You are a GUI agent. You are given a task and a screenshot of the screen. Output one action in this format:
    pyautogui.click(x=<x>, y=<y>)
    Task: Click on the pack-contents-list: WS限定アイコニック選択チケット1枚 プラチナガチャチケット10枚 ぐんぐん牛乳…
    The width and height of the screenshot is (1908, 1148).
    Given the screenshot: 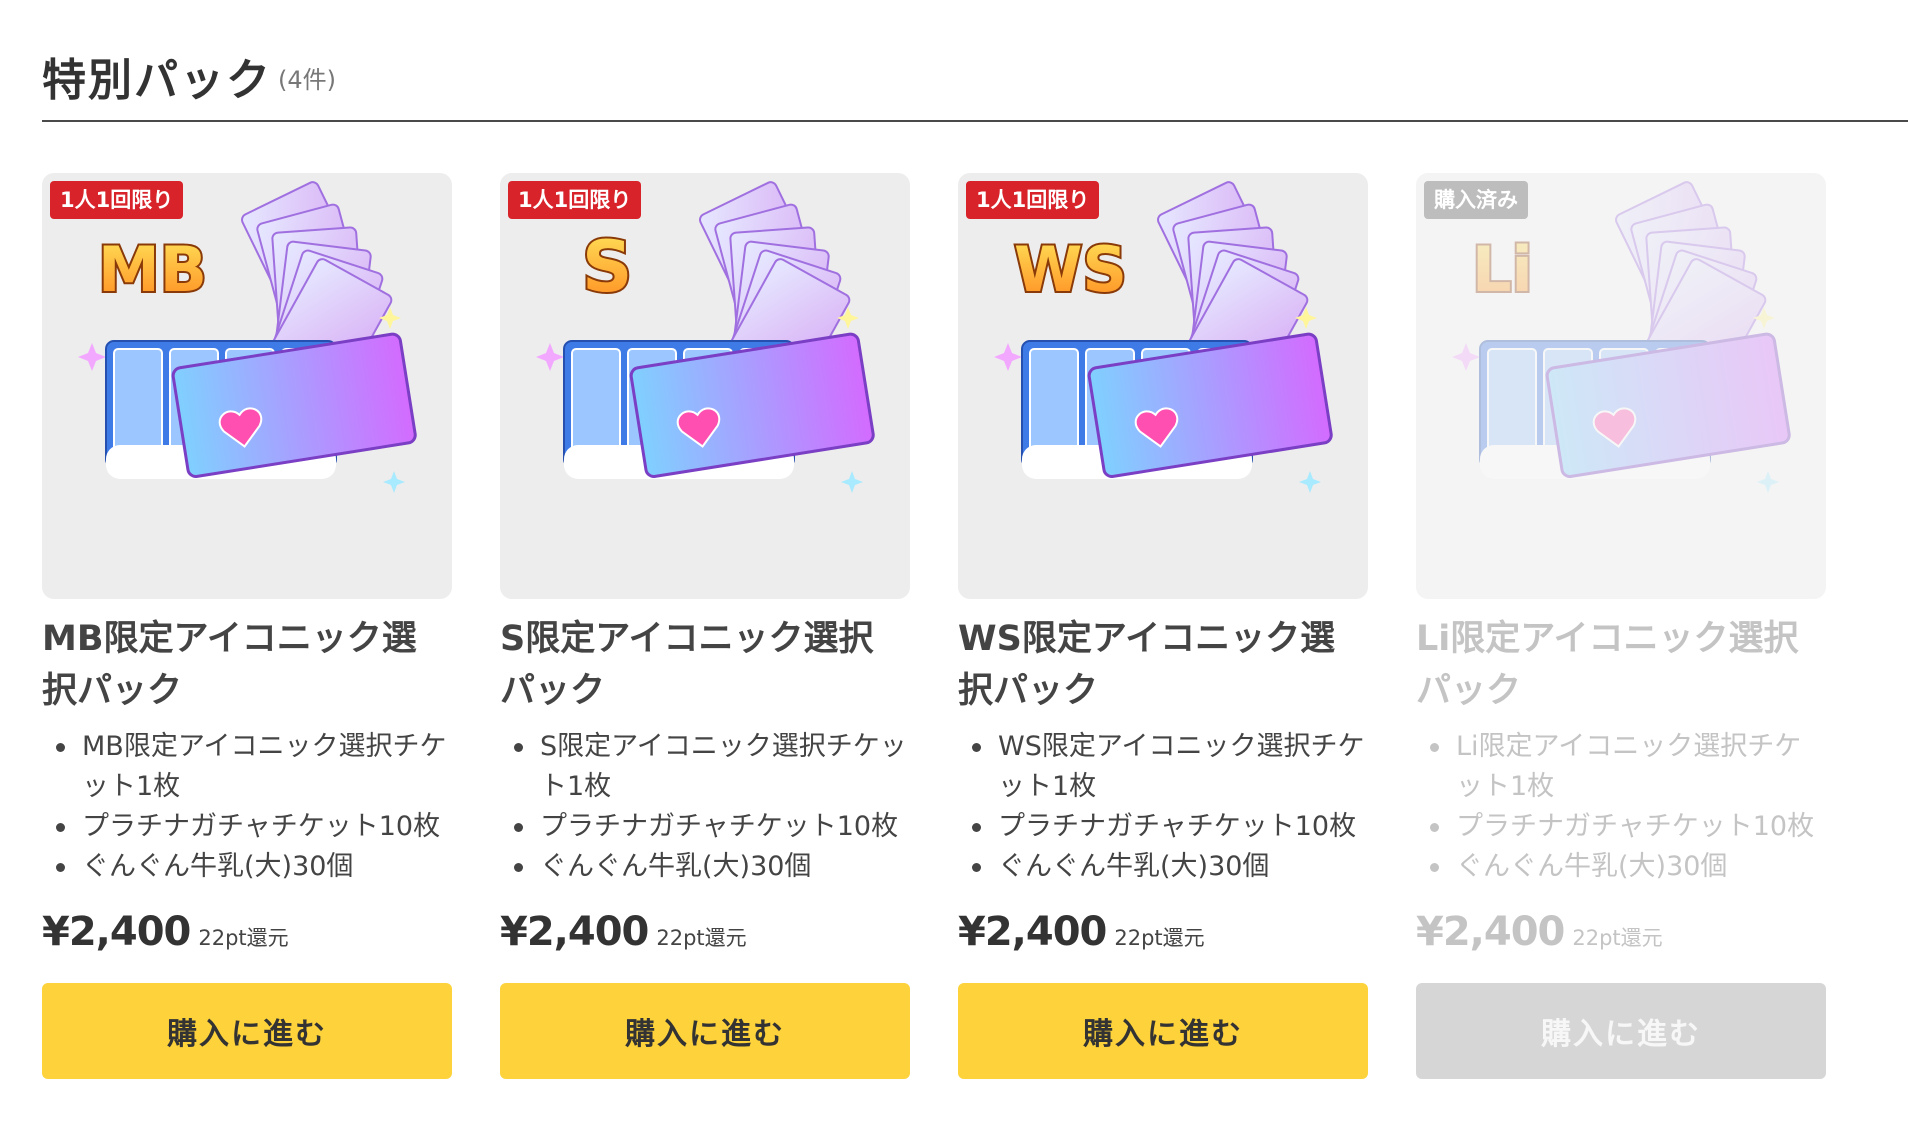 What is the action you would take?
    pyautogui.click(x=1163, y=807)
    